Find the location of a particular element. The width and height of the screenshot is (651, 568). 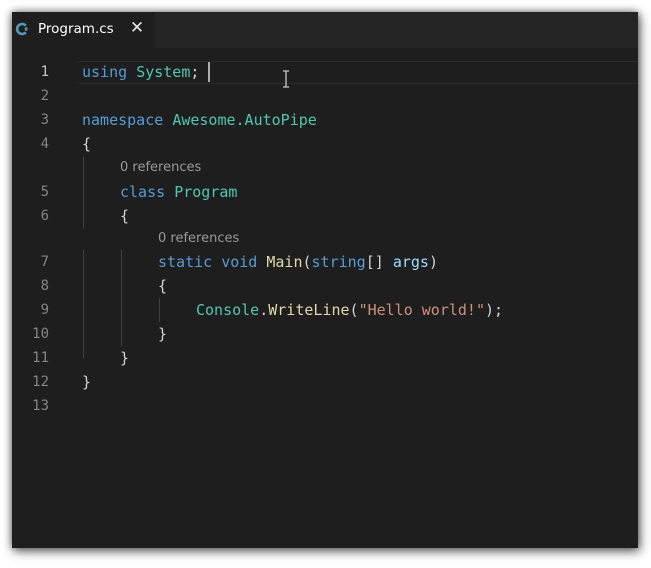

punctuation: . is located at coordinates (264, 310).